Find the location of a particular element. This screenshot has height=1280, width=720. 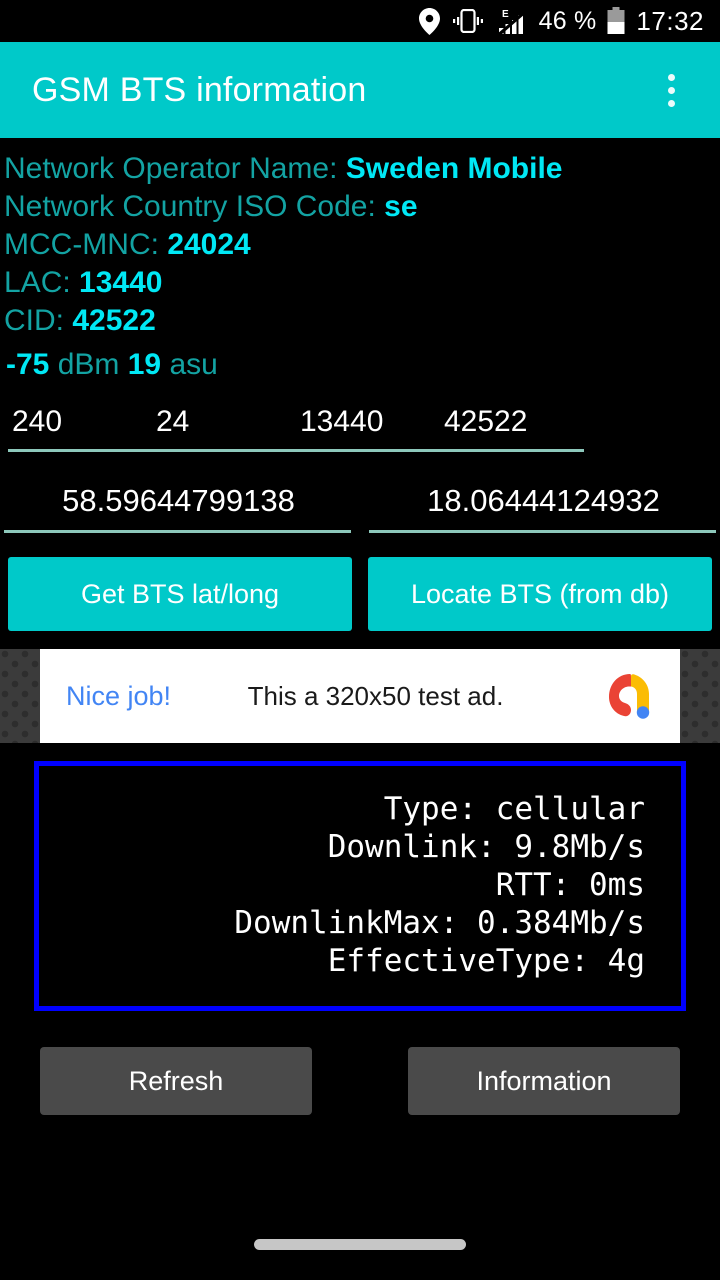

netbox-line-effective-type: EffectiveType: 4g is located at coordinates (486, 961).